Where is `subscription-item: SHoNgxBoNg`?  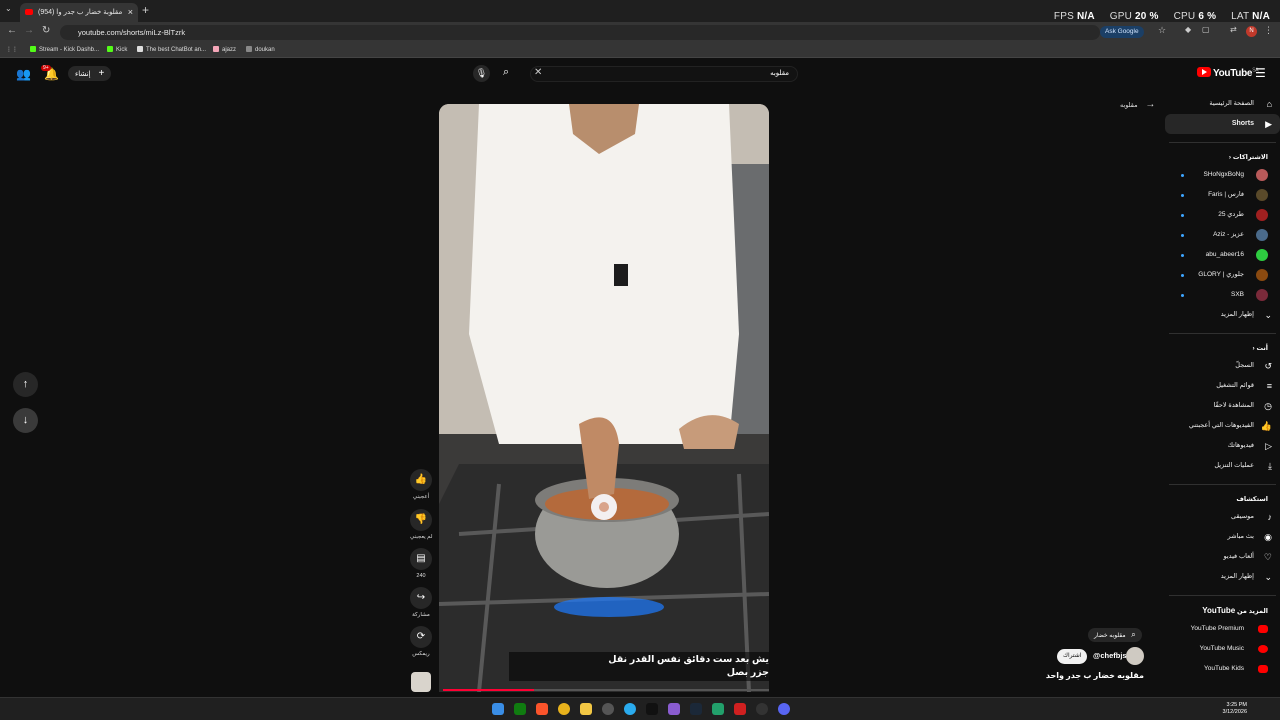
subscription-item: SHoNgxBoNg is located at coordinates (1222, 175).